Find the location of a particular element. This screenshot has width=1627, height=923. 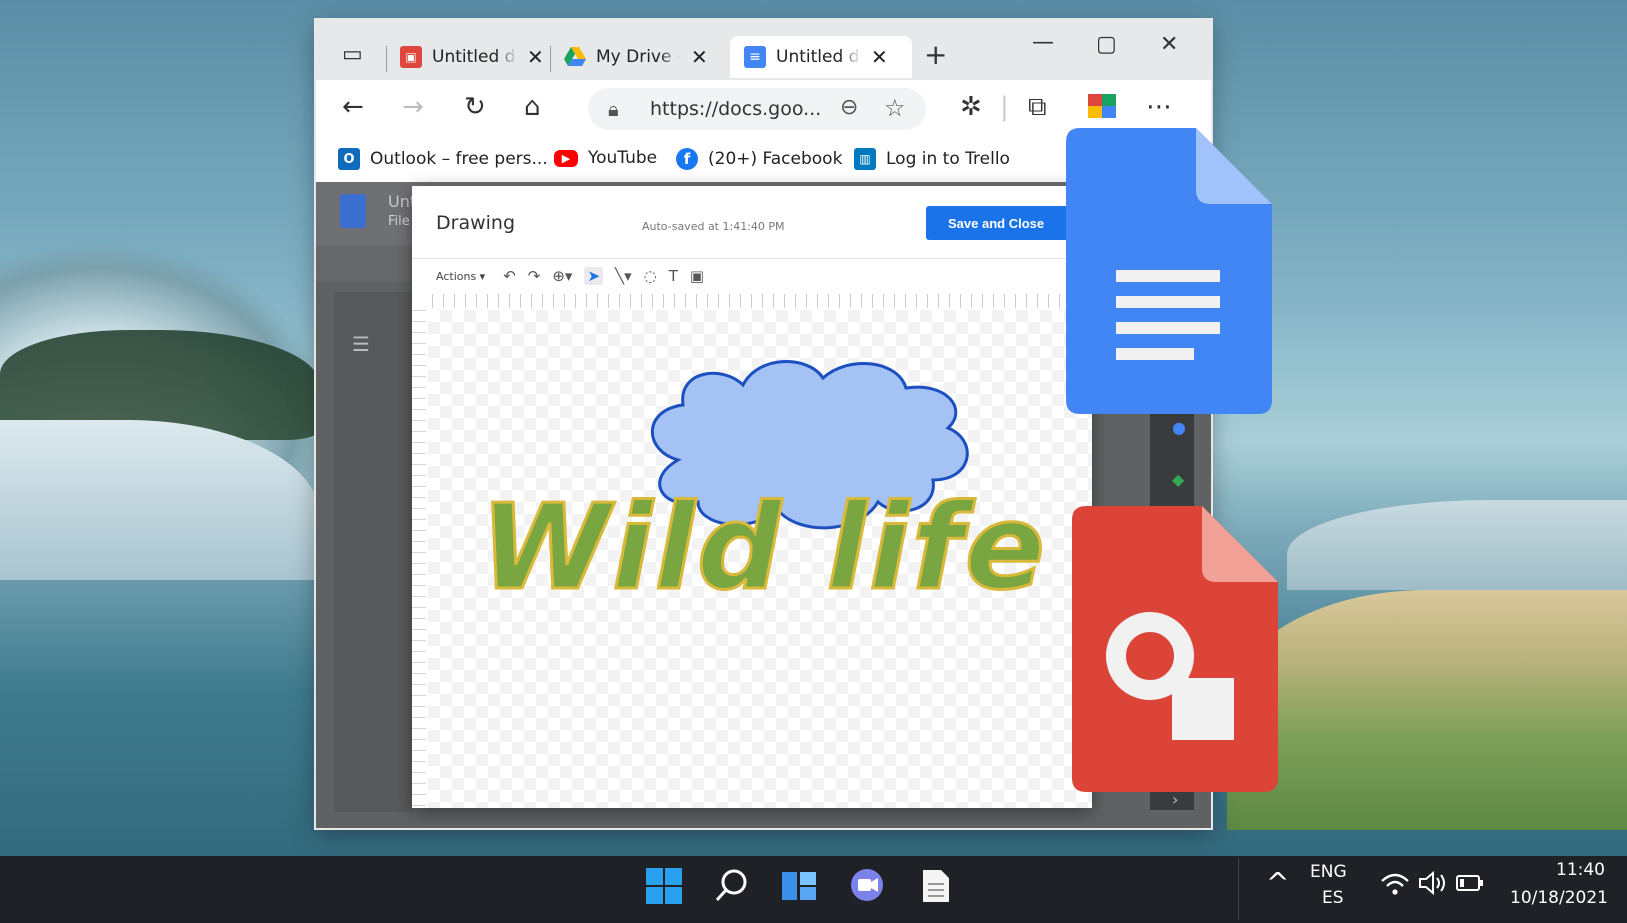

refresh-icon: ↻ is located at coordinates (475, 107).